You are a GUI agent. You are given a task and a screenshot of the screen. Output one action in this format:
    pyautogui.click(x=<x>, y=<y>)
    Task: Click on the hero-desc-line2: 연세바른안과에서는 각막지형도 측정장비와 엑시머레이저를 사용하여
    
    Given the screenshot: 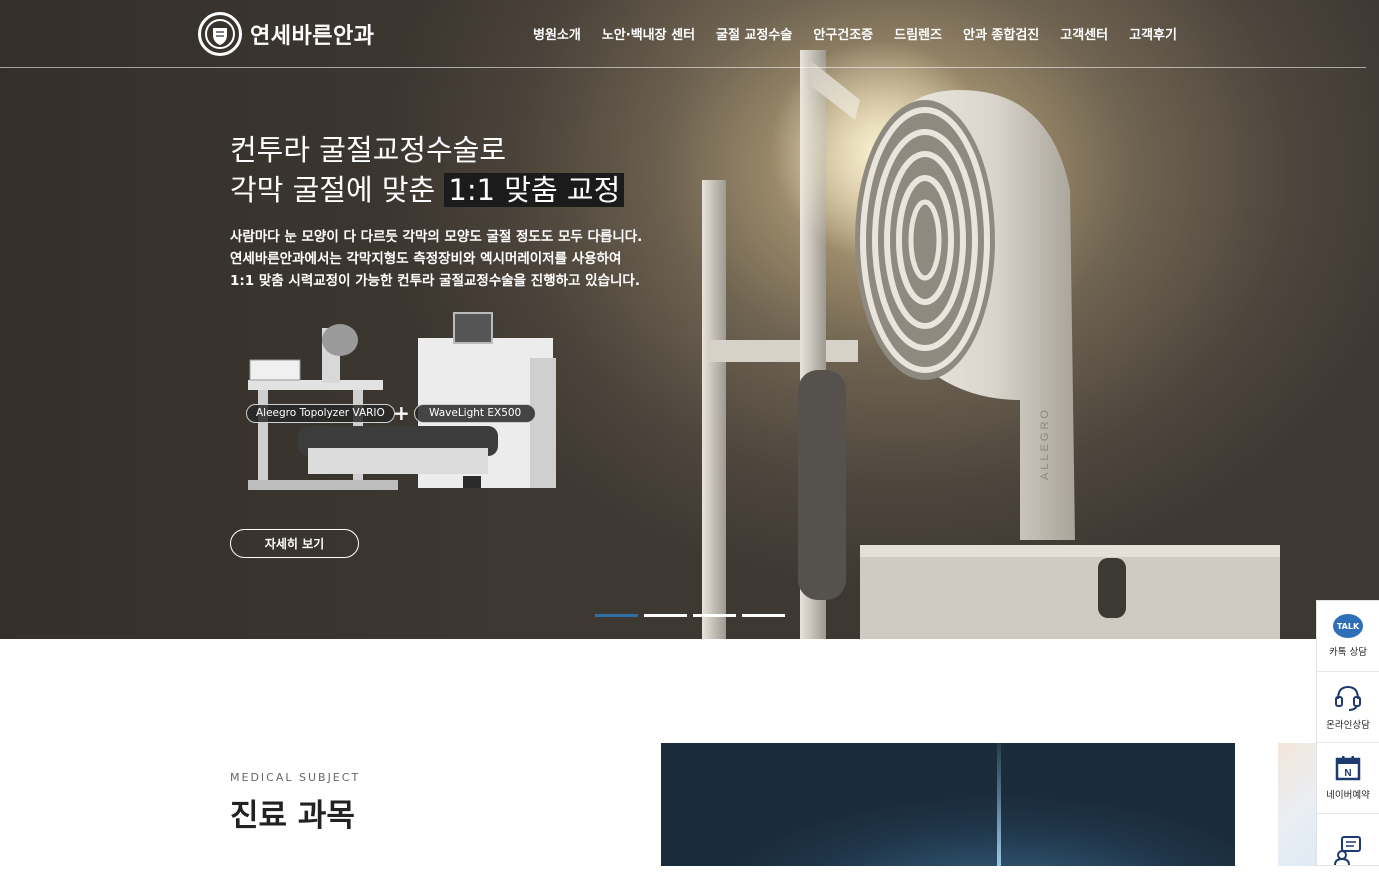 What is the action you would take?
    pyautogui.click(x=426, y=259)
    